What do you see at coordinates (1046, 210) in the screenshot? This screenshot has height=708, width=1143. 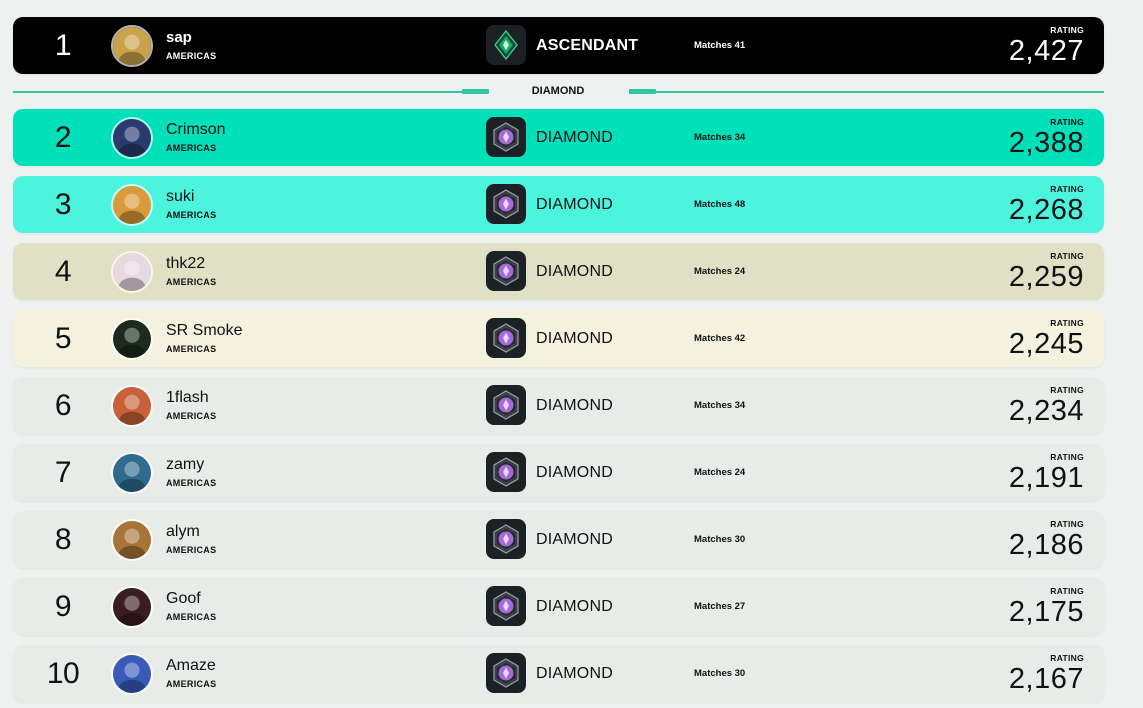 I see `rating-value: 2,268` at bounding box center [1046, 210].